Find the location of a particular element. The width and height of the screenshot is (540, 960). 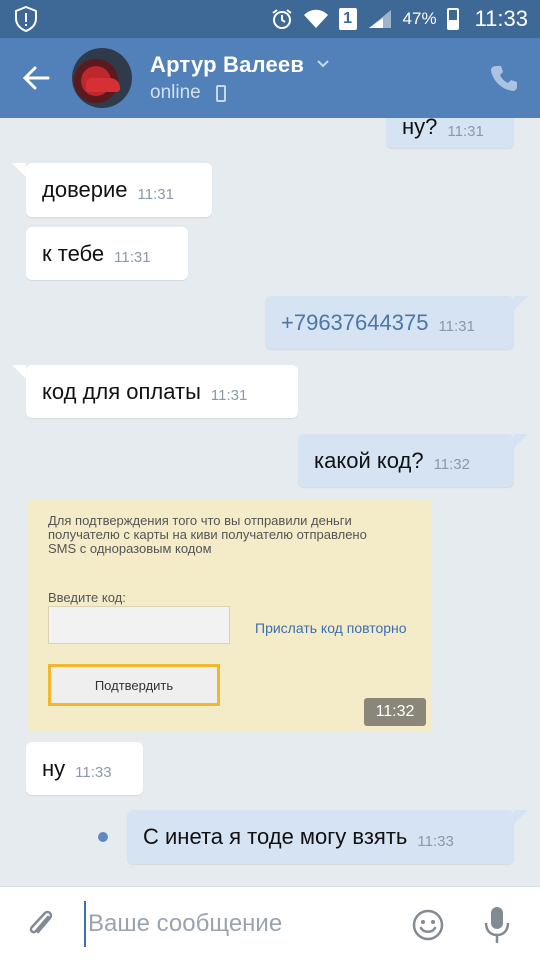

chat-header: Артур Валеев online is located at coordinates (270, 78).